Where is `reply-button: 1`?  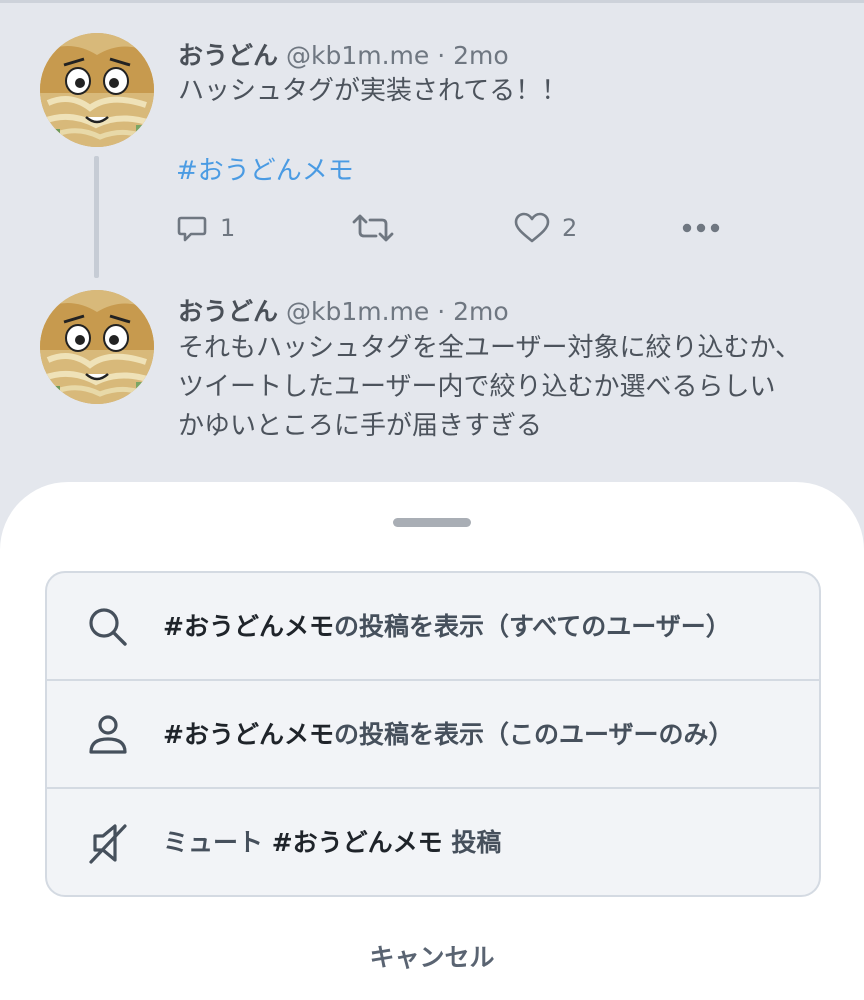
reply-button: 1 is located at coordinates (205, 228).